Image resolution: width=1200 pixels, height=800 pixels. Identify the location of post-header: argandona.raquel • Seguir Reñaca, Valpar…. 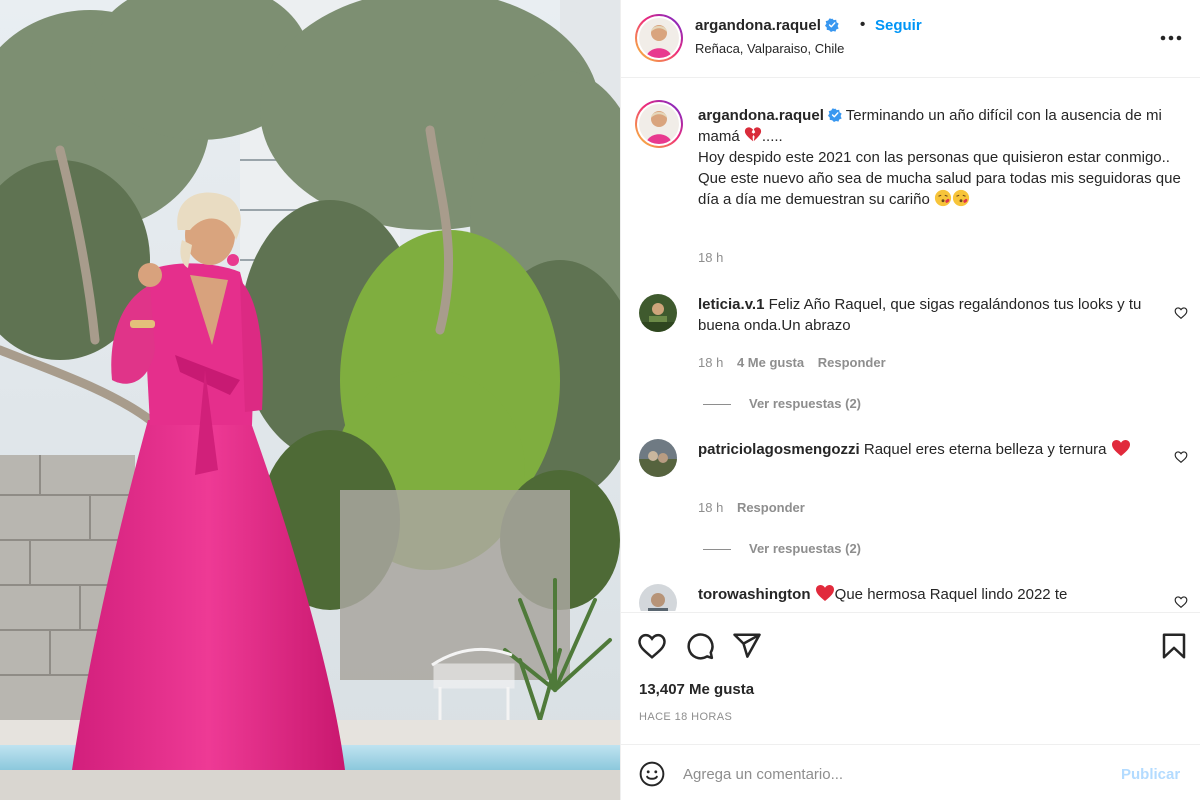
(910, 39).